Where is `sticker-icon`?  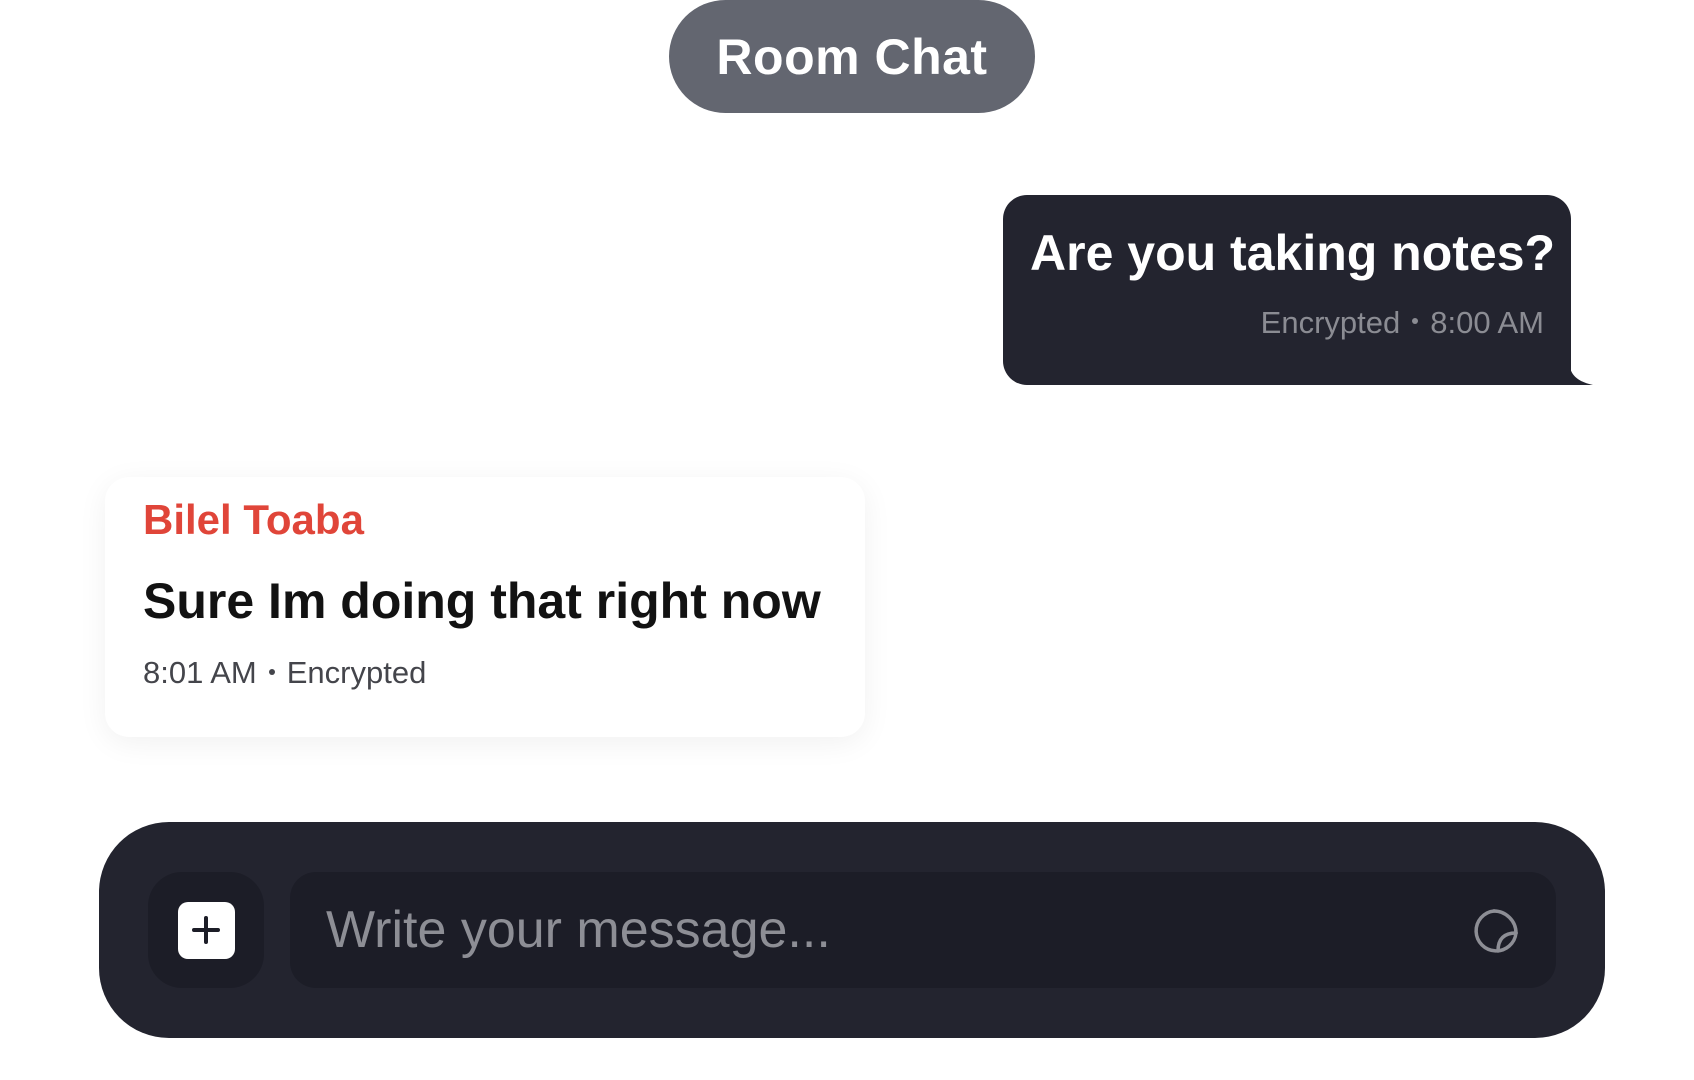 sticker-icon is located at coordinates (1496, 931).